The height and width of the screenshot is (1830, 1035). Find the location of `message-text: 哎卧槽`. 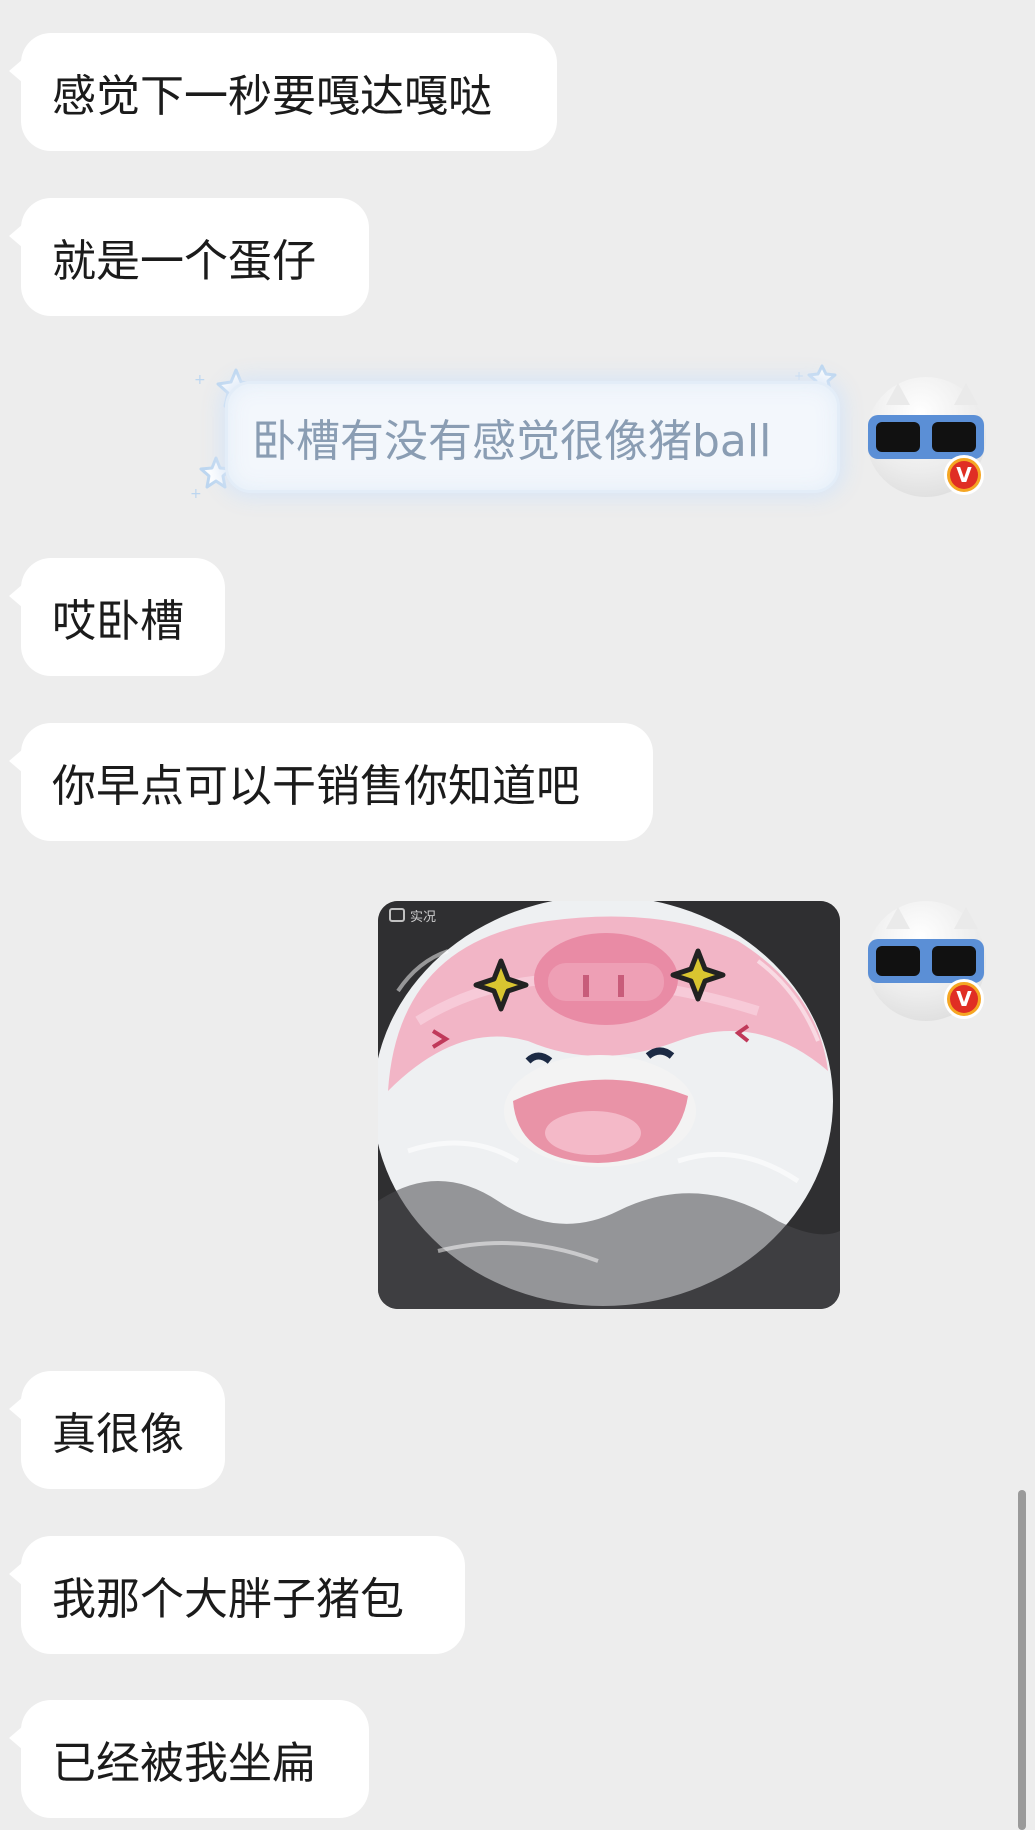

message-text: 哎卧槽 is located at coordinates (118, 621).